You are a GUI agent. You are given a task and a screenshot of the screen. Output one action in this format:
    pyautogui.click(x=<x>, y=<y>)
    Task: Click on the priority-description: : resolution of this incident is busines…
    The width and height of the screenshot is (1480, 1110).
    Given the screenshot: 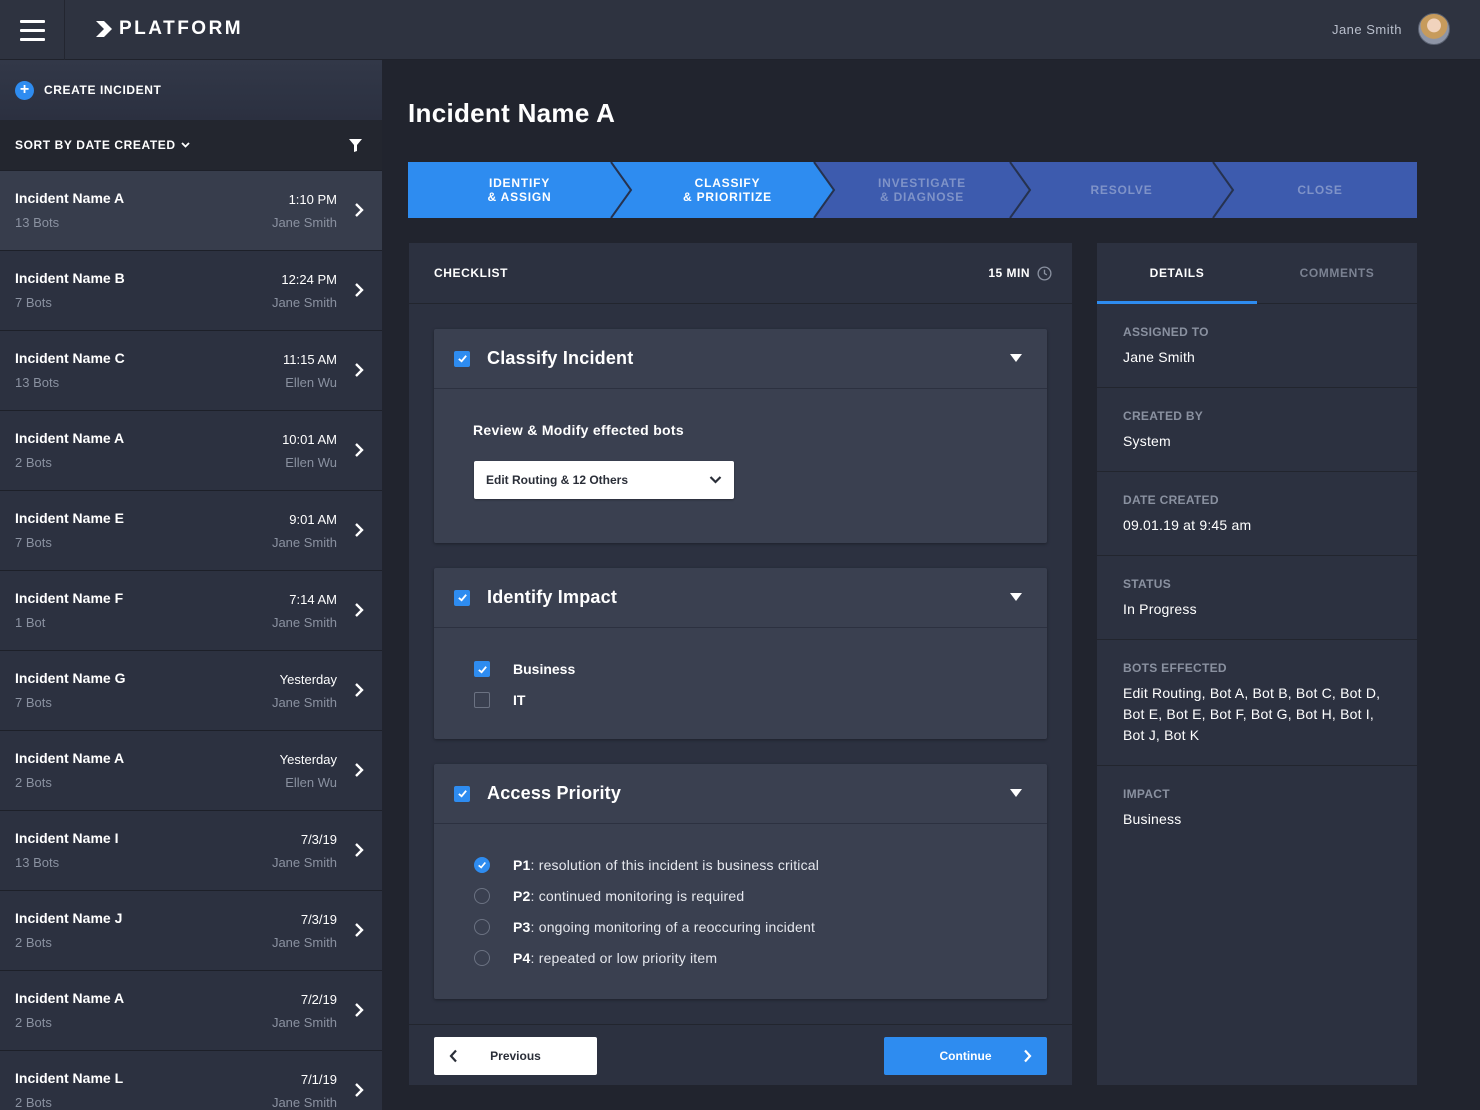 What is the action you would take?
    pyautogui.click(x=675, y=865)
    